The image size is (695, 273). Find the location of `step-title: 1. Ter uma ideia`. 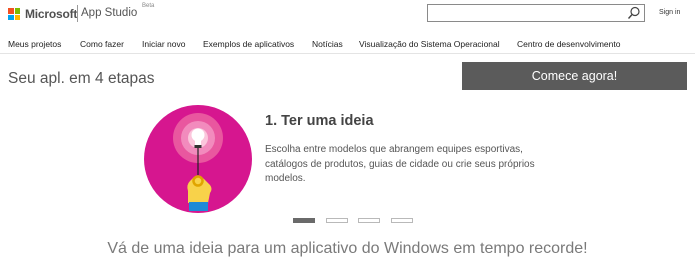

step-title: 1. Ter uma ideia is located at coordinates (319, 121).